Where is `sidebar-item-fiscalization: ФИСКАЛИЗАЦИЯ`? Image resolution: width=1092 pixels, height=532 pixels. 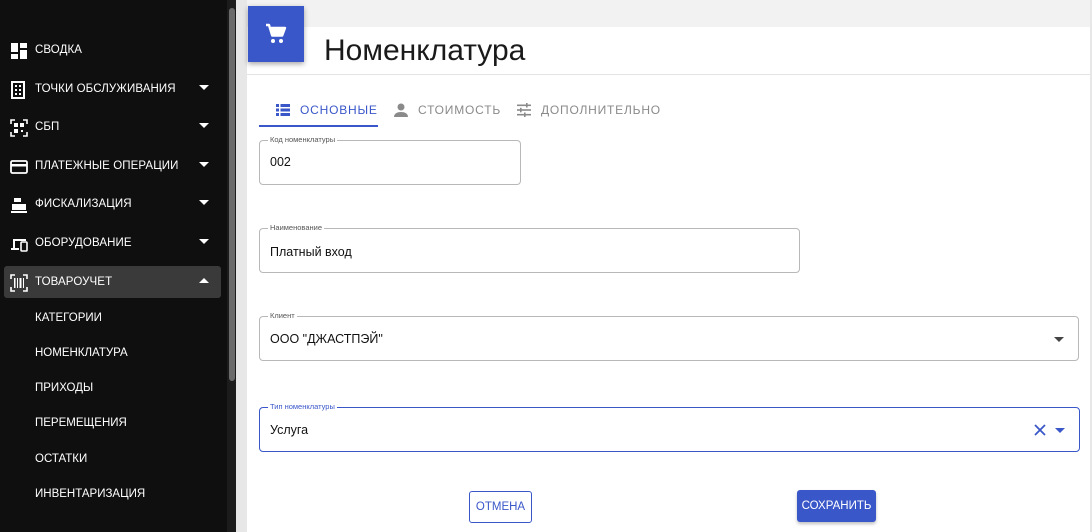 sidebar-item-fiscalization: ФИСКАЛИЗАЦИЯ is located at coordinates (112, 204).